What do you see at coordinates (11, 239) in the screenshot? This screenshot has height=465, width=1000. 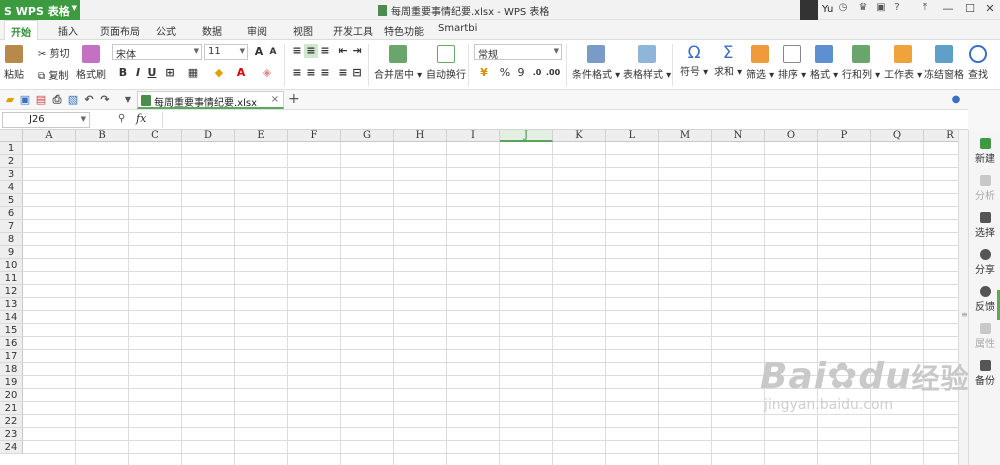 I see `row-header: 8` at bounding box center [11, 239].